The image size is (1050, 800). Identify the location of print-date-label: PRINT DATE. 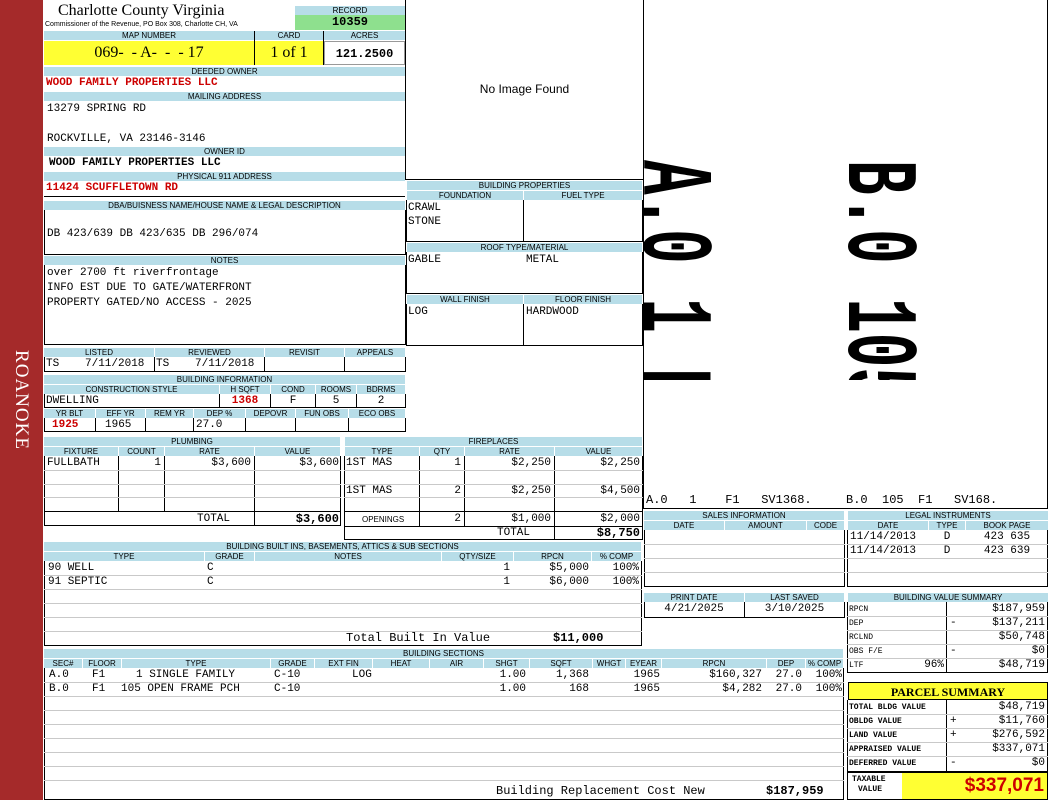
(694, 597).